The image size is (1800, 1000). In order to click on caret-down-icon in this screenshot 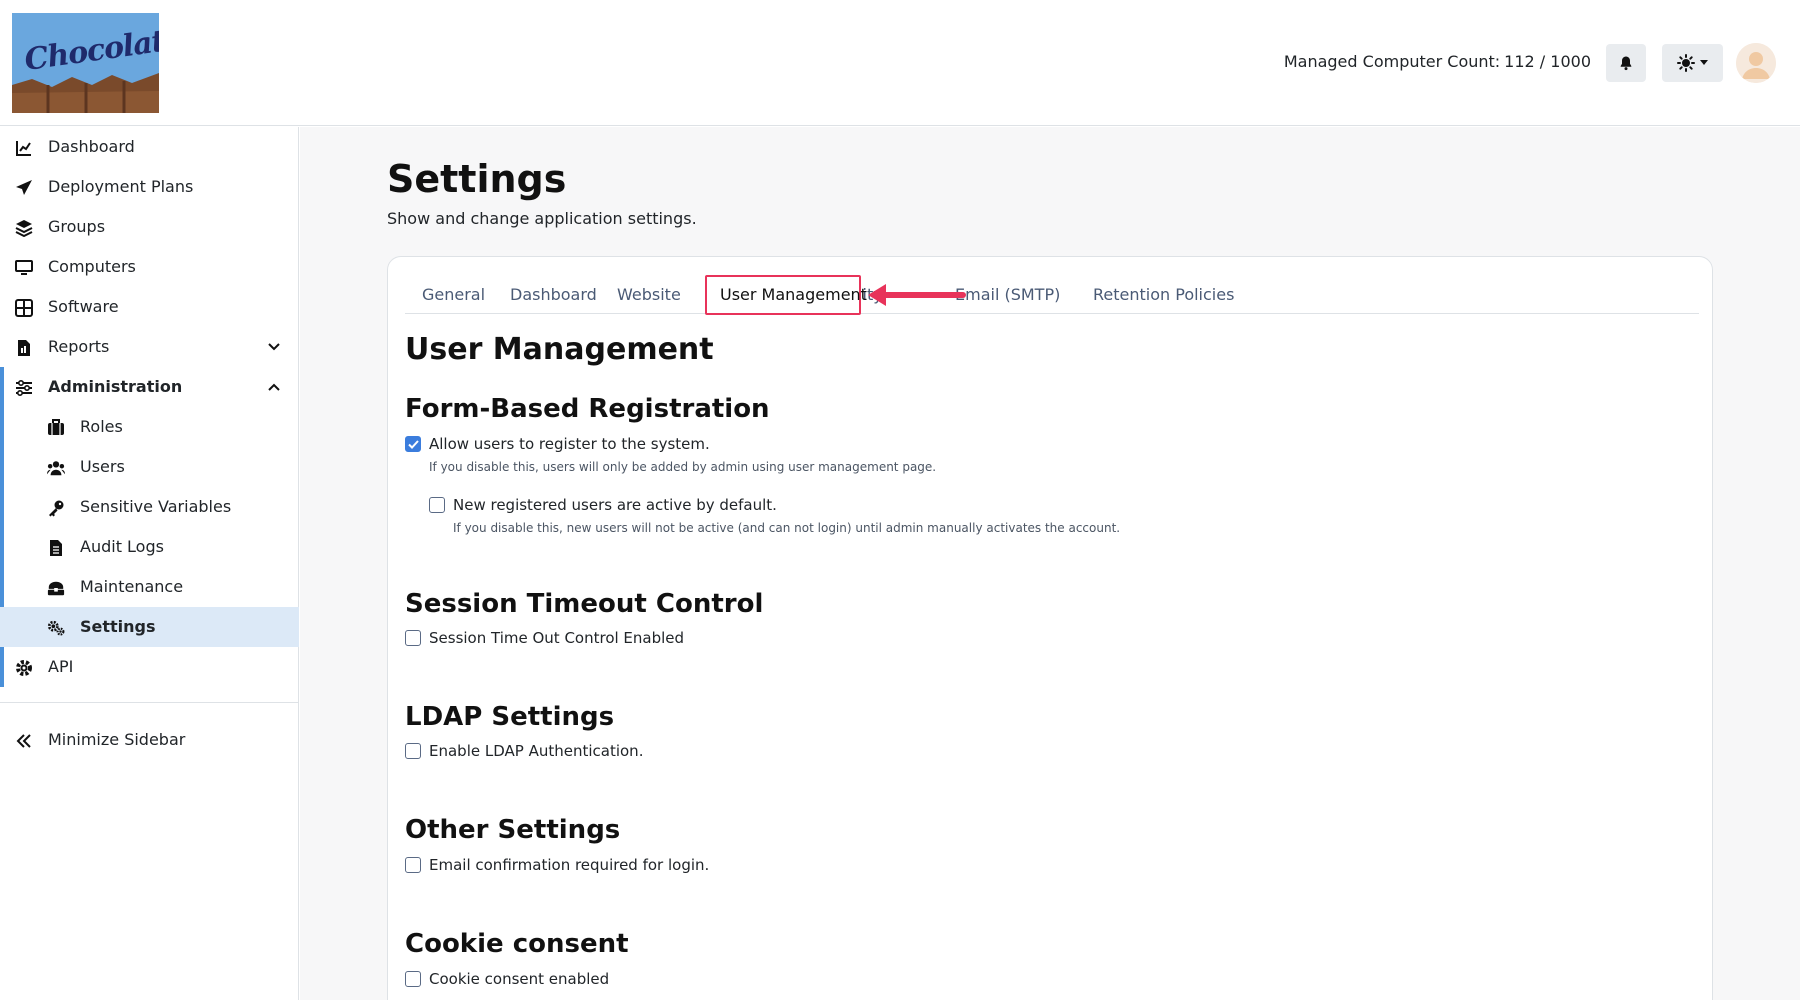, I will do `click(1704, 62)`.